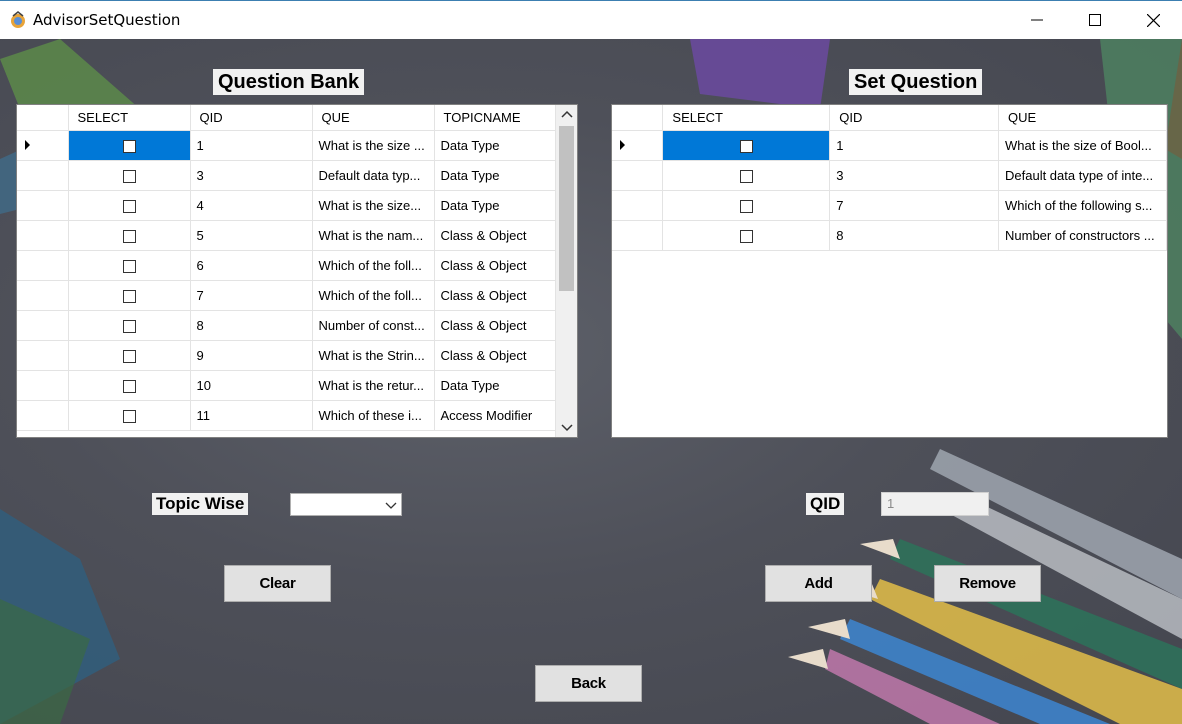  What do you see at coordinates (251, 235) in the screenshot?
I see `qid-cell: 5` at bounding box center [251, 235].